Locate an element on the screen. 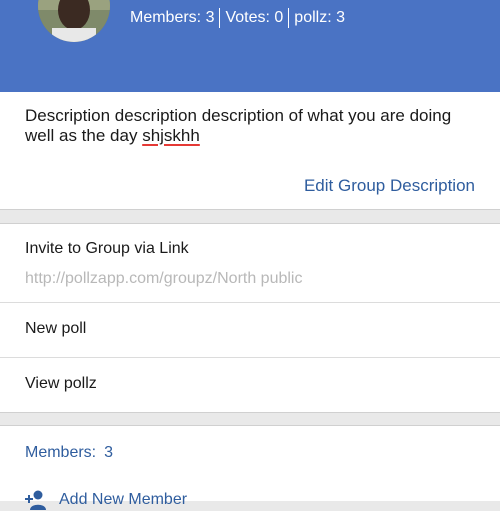 The height and width of the screenshot is (511, 500). invite-link-url: http://pollzapp.com/groupz/North public is located at coordinates (163, 279).